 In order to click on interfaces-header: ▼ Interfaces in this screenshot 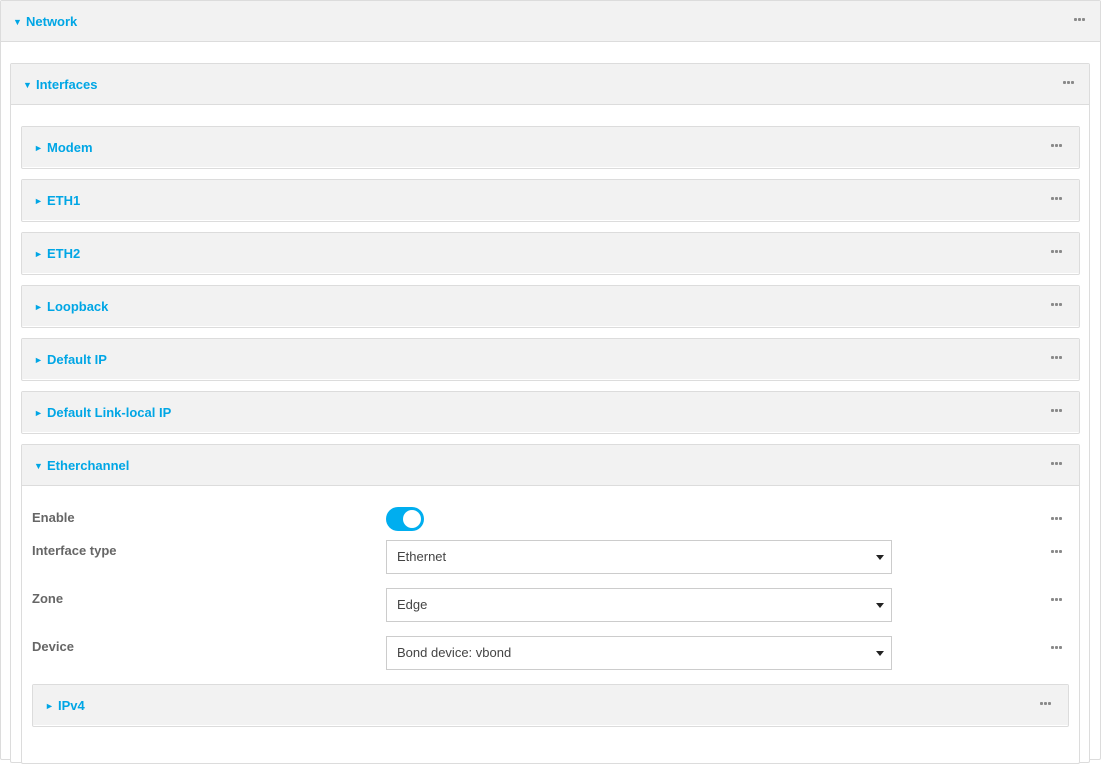, I will do `click(550, 84)`.